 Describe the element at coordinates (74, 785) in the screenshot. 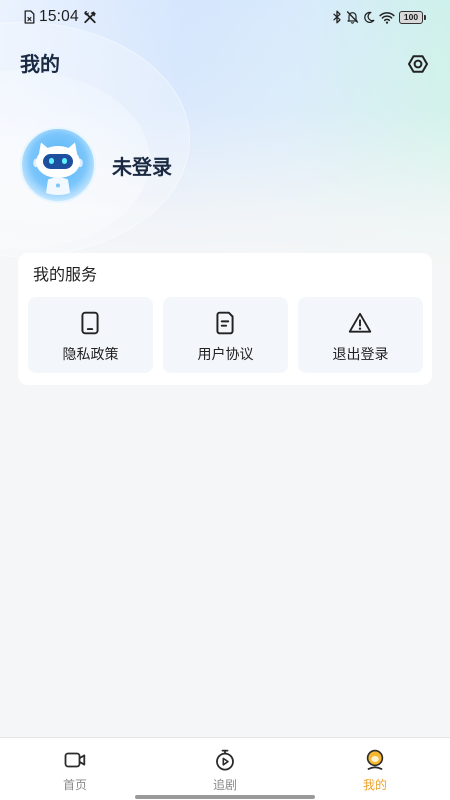

I see `tab-home-label: 首页` at that location.